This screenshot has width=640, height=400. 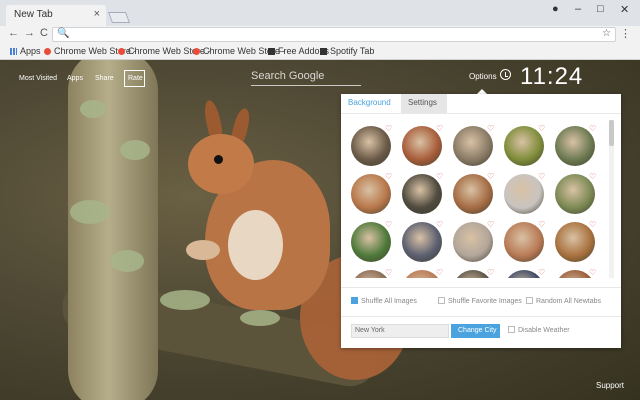 What do you see at coordinates (624, 9) in the screenshot?
I see `close-window-icon: ✕` at bounding box center [624, 9].